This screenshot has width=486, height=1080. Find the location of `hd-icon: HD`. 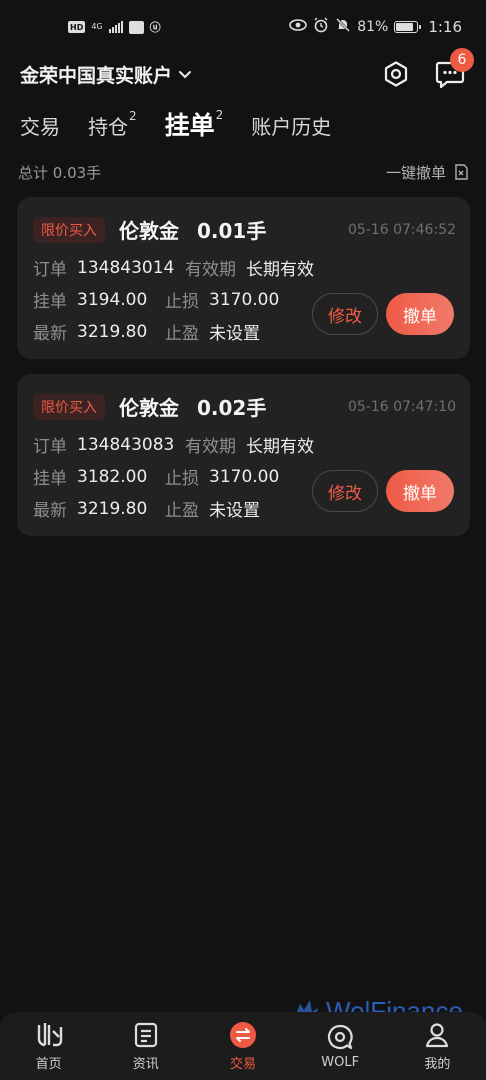

hd-icon: HD is located at coordinates (77, 27).